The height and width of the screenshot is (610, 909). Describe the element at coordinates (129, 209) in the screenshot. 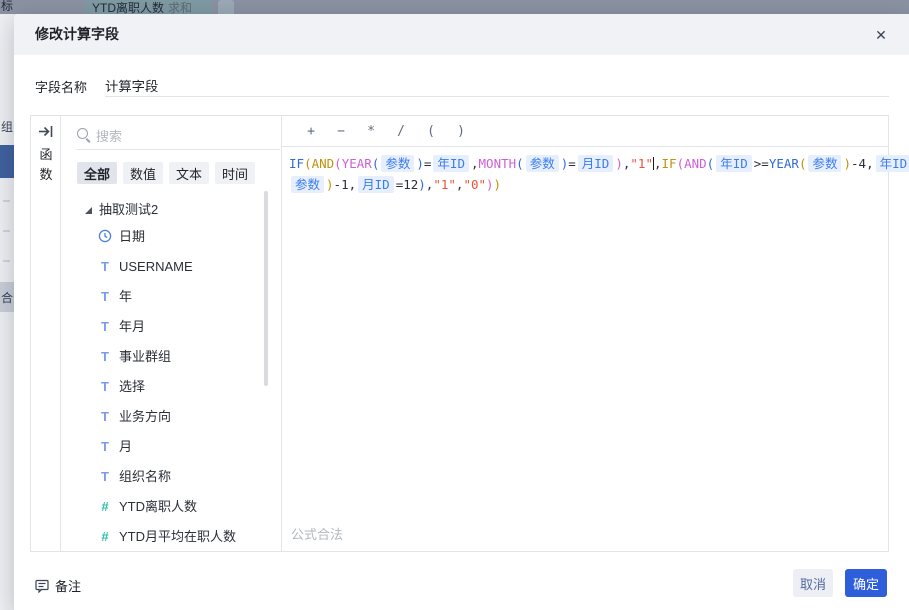

I see `dataset-name: 抽取测试2` at that location.